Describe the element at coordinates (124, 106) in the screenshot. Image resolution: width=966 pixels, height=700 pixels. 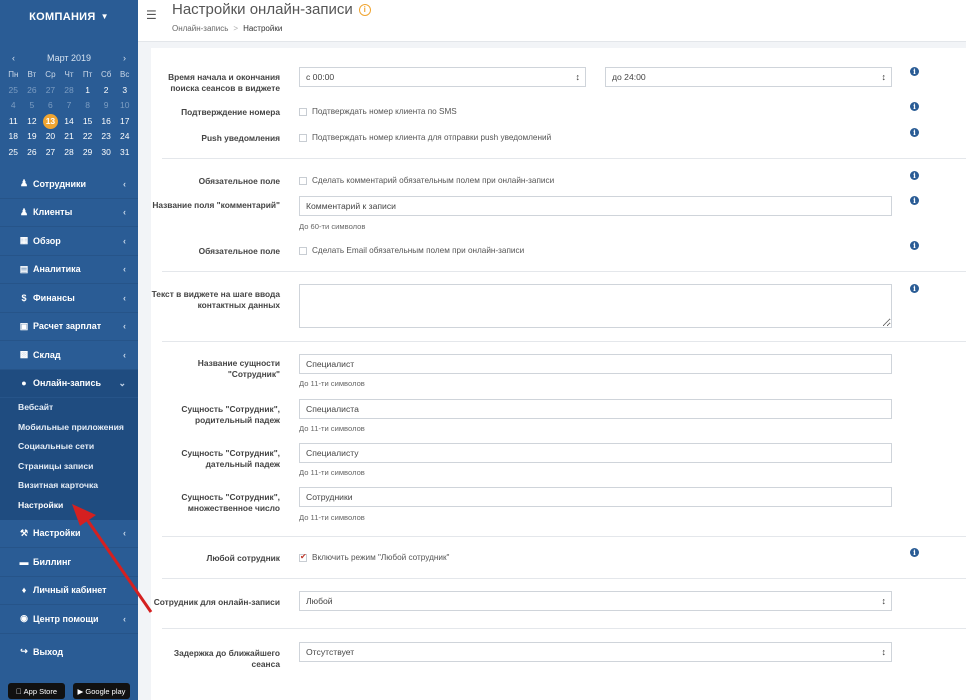
I see `calendar-day: 10` at that location.